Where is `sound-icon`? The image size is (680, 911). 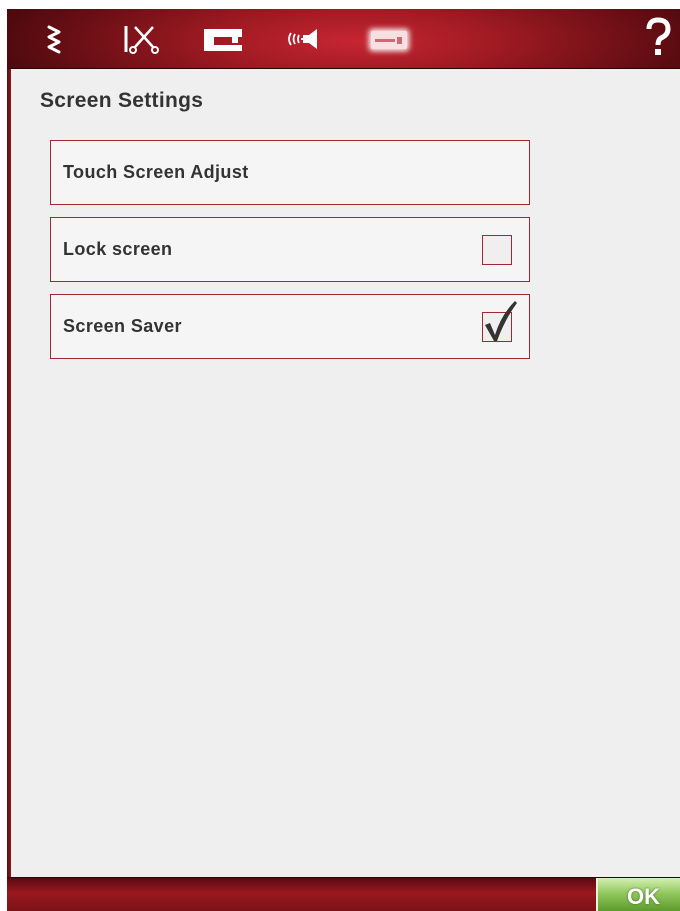 sound-icon is located at coordinates (307, 39).